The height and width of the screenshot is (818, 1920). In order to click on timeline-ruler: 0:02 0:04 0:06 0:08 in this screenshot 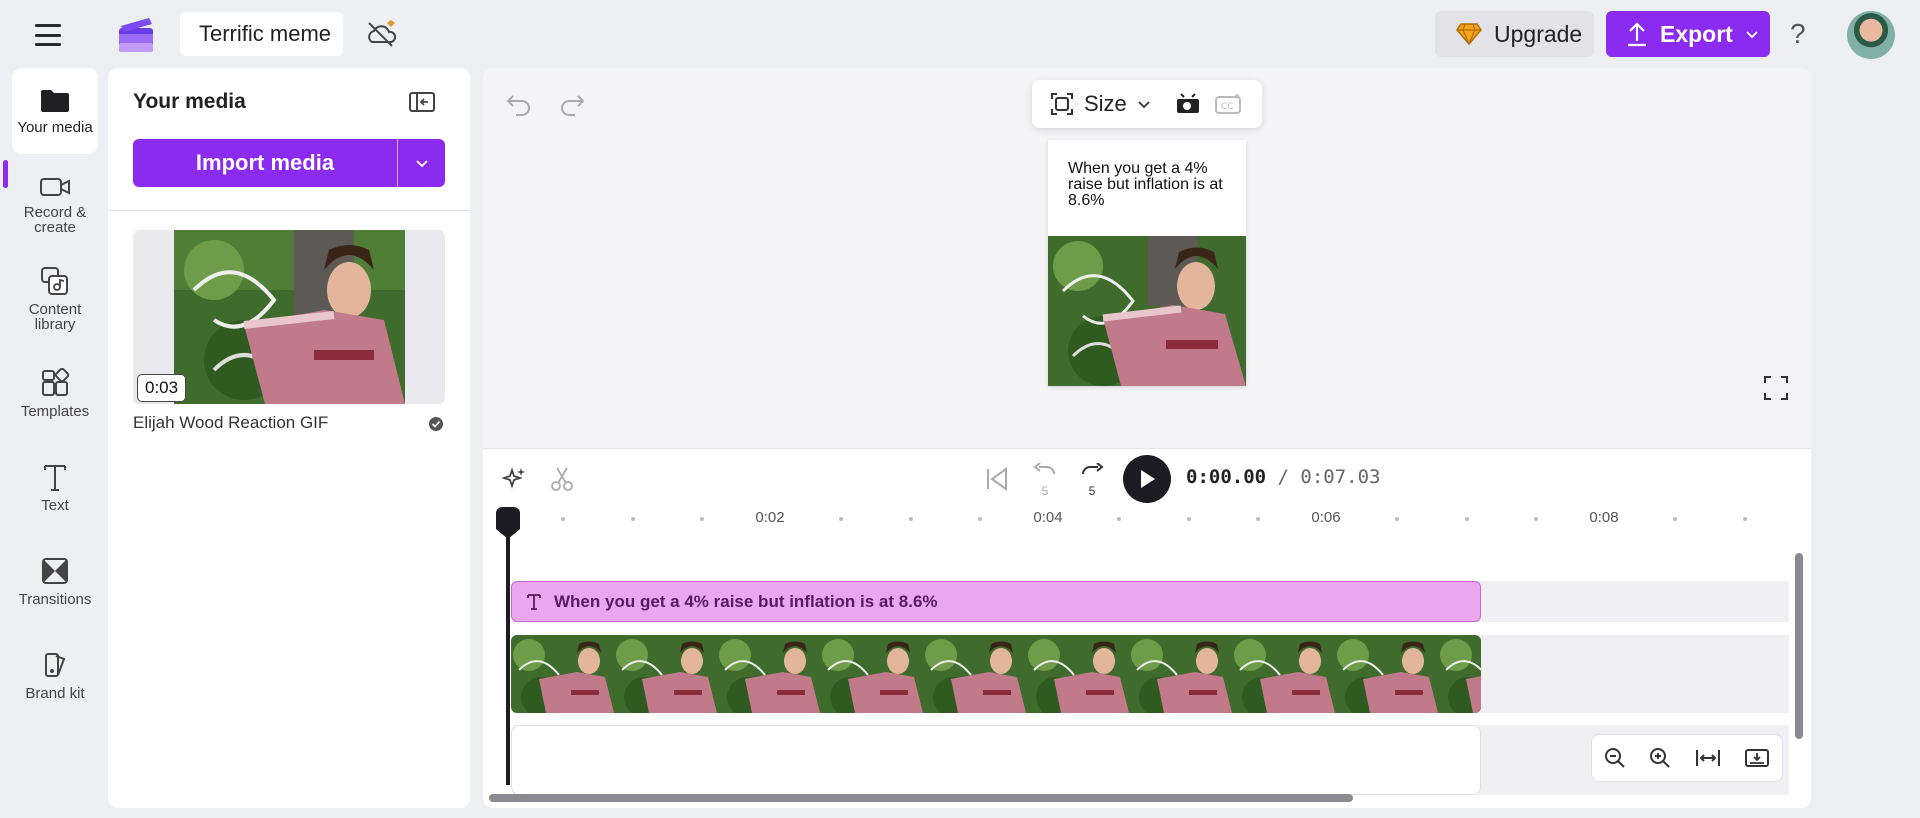, I will do `click(1158, 519)`.